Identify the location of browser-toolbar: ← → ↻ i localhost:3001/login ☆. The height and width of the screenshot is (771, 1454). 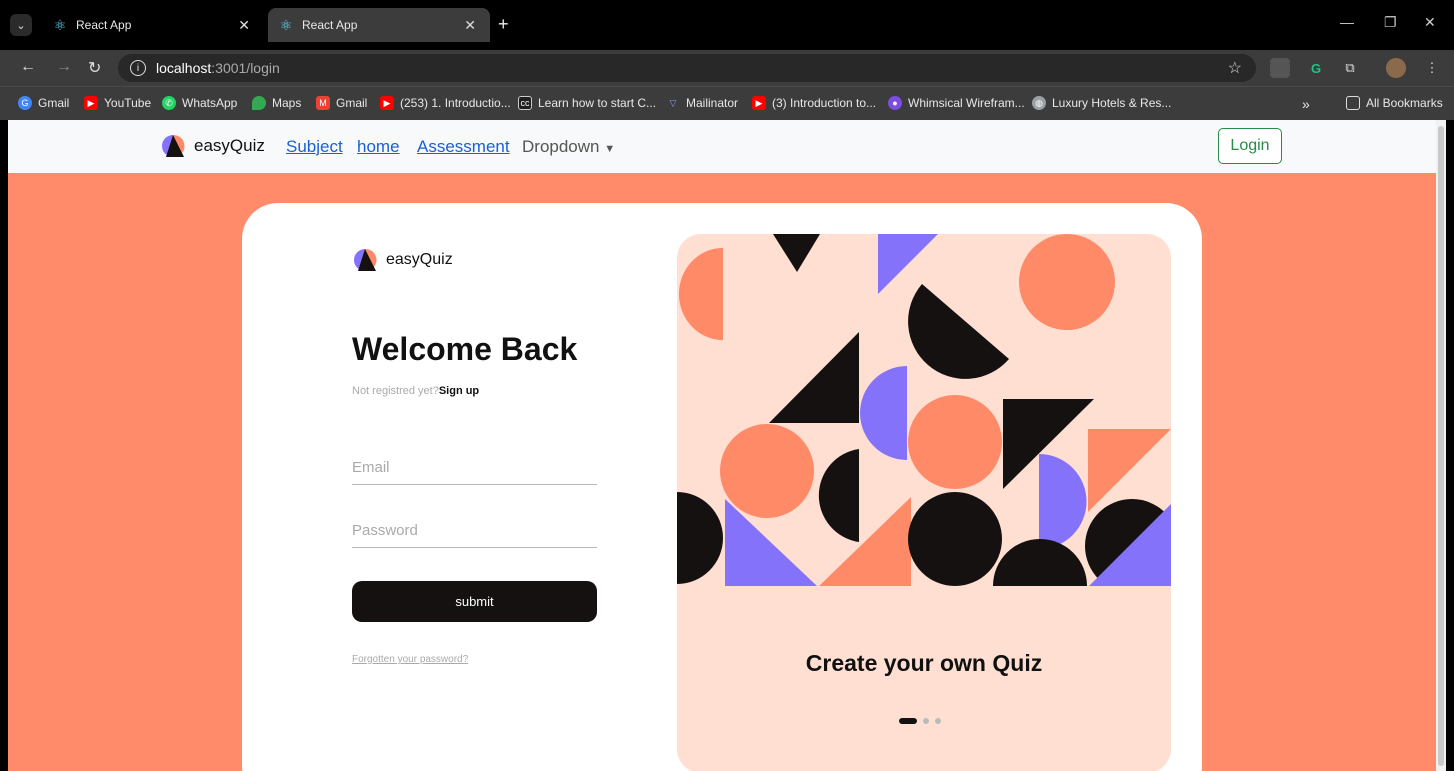
(727, 68).